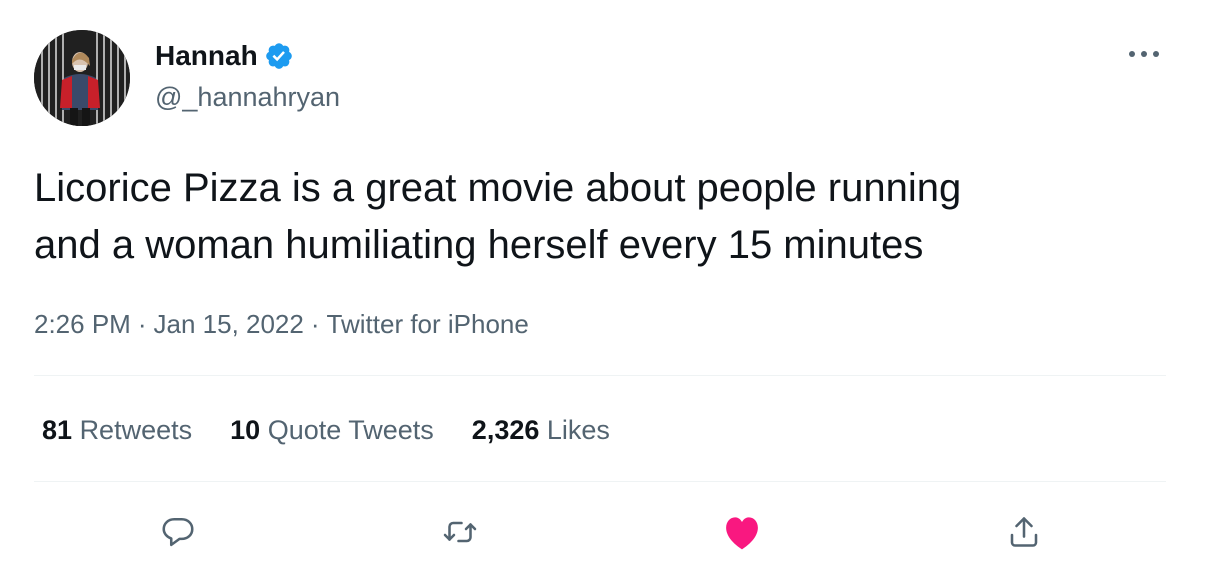  I want to click on quote-tweets-stat: 10 Quote Tweets, so click(332, 430).